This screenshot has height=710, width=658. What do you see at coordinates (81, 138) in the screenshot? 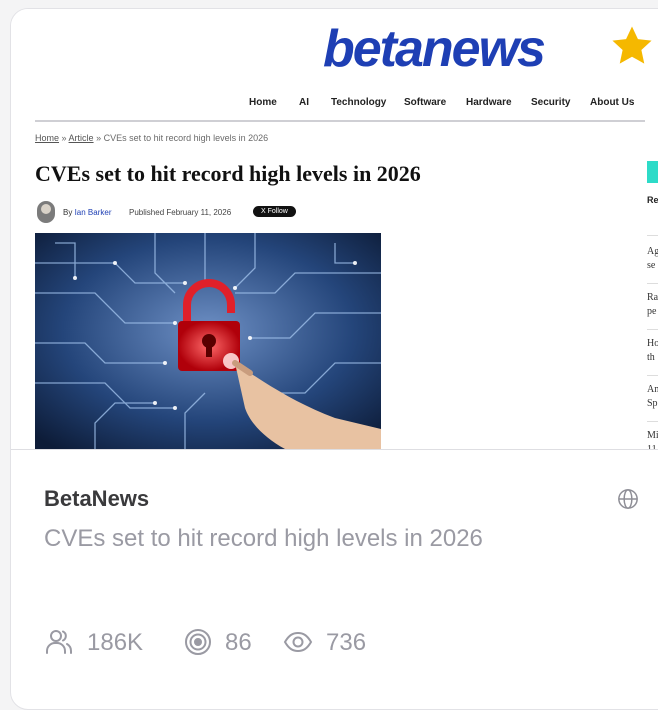
I see `breadcrumb-article: Article` at bounding box center [81, 138].